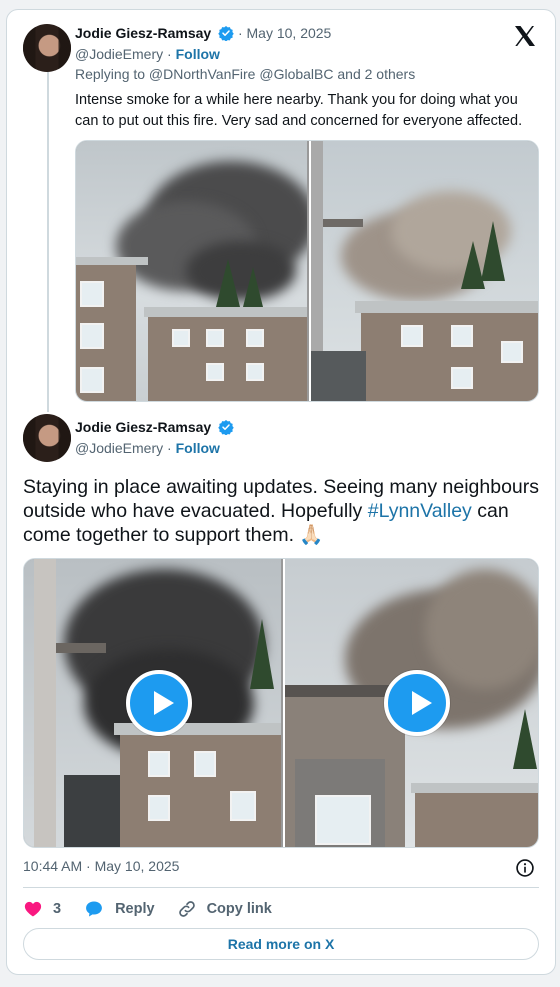 This screenshot has height=987, width=560. What do you see at coordinates (94, 909) in the screenshot?
I see `reply-bubble-icon` at bounding box center [94, 909].